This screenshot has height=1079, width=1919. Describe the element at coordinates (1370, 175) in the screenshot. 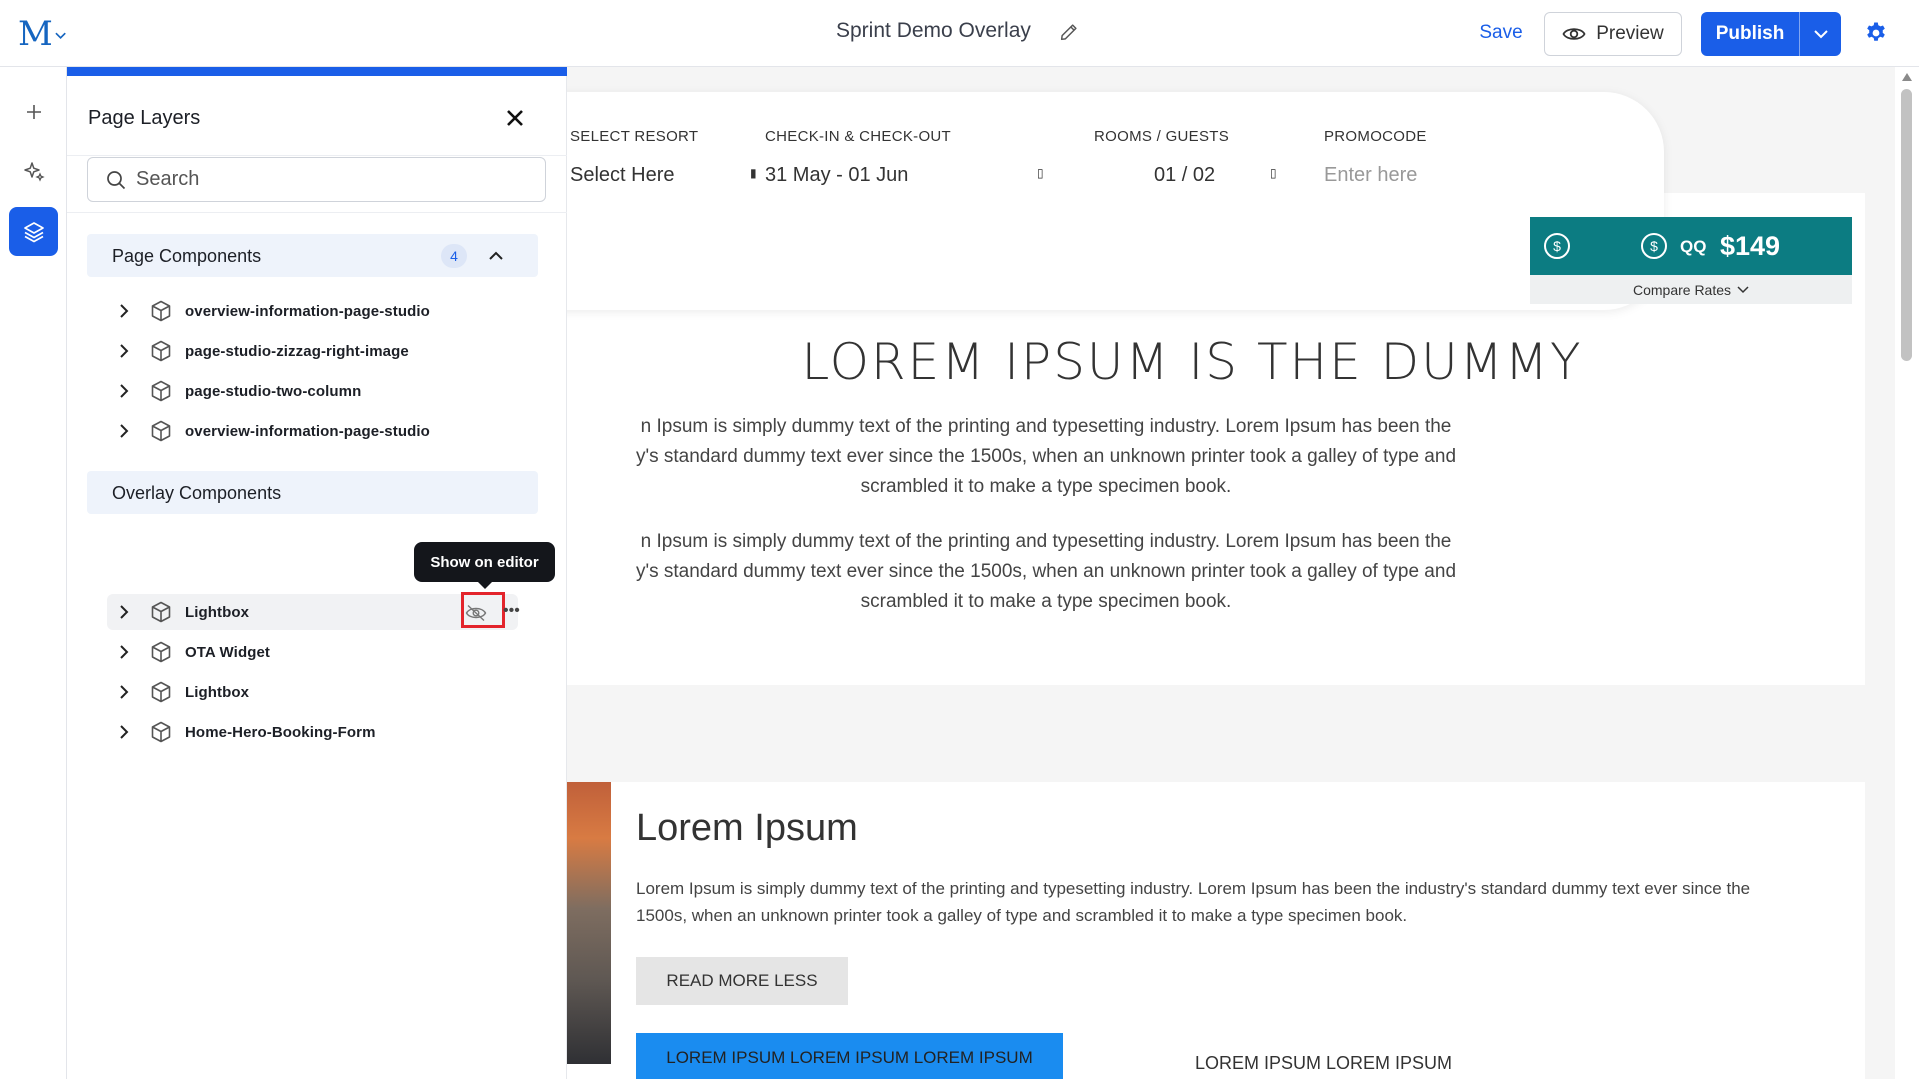

I see `promo-input: Enter here` at that location.